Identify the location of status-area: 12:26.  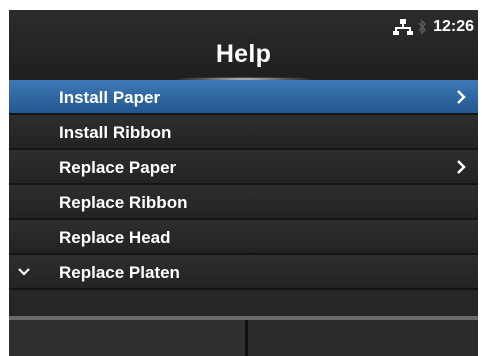
(433, 27).